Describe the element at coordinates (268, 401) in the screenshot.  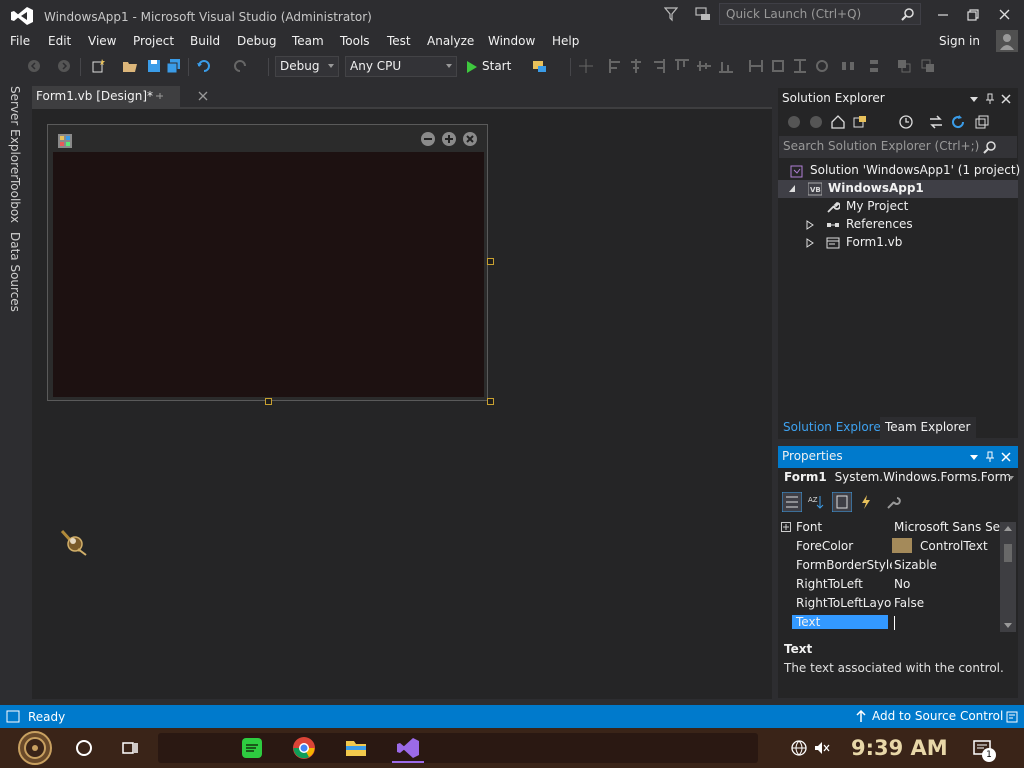
I see `resize-handle-bottom` at that location.